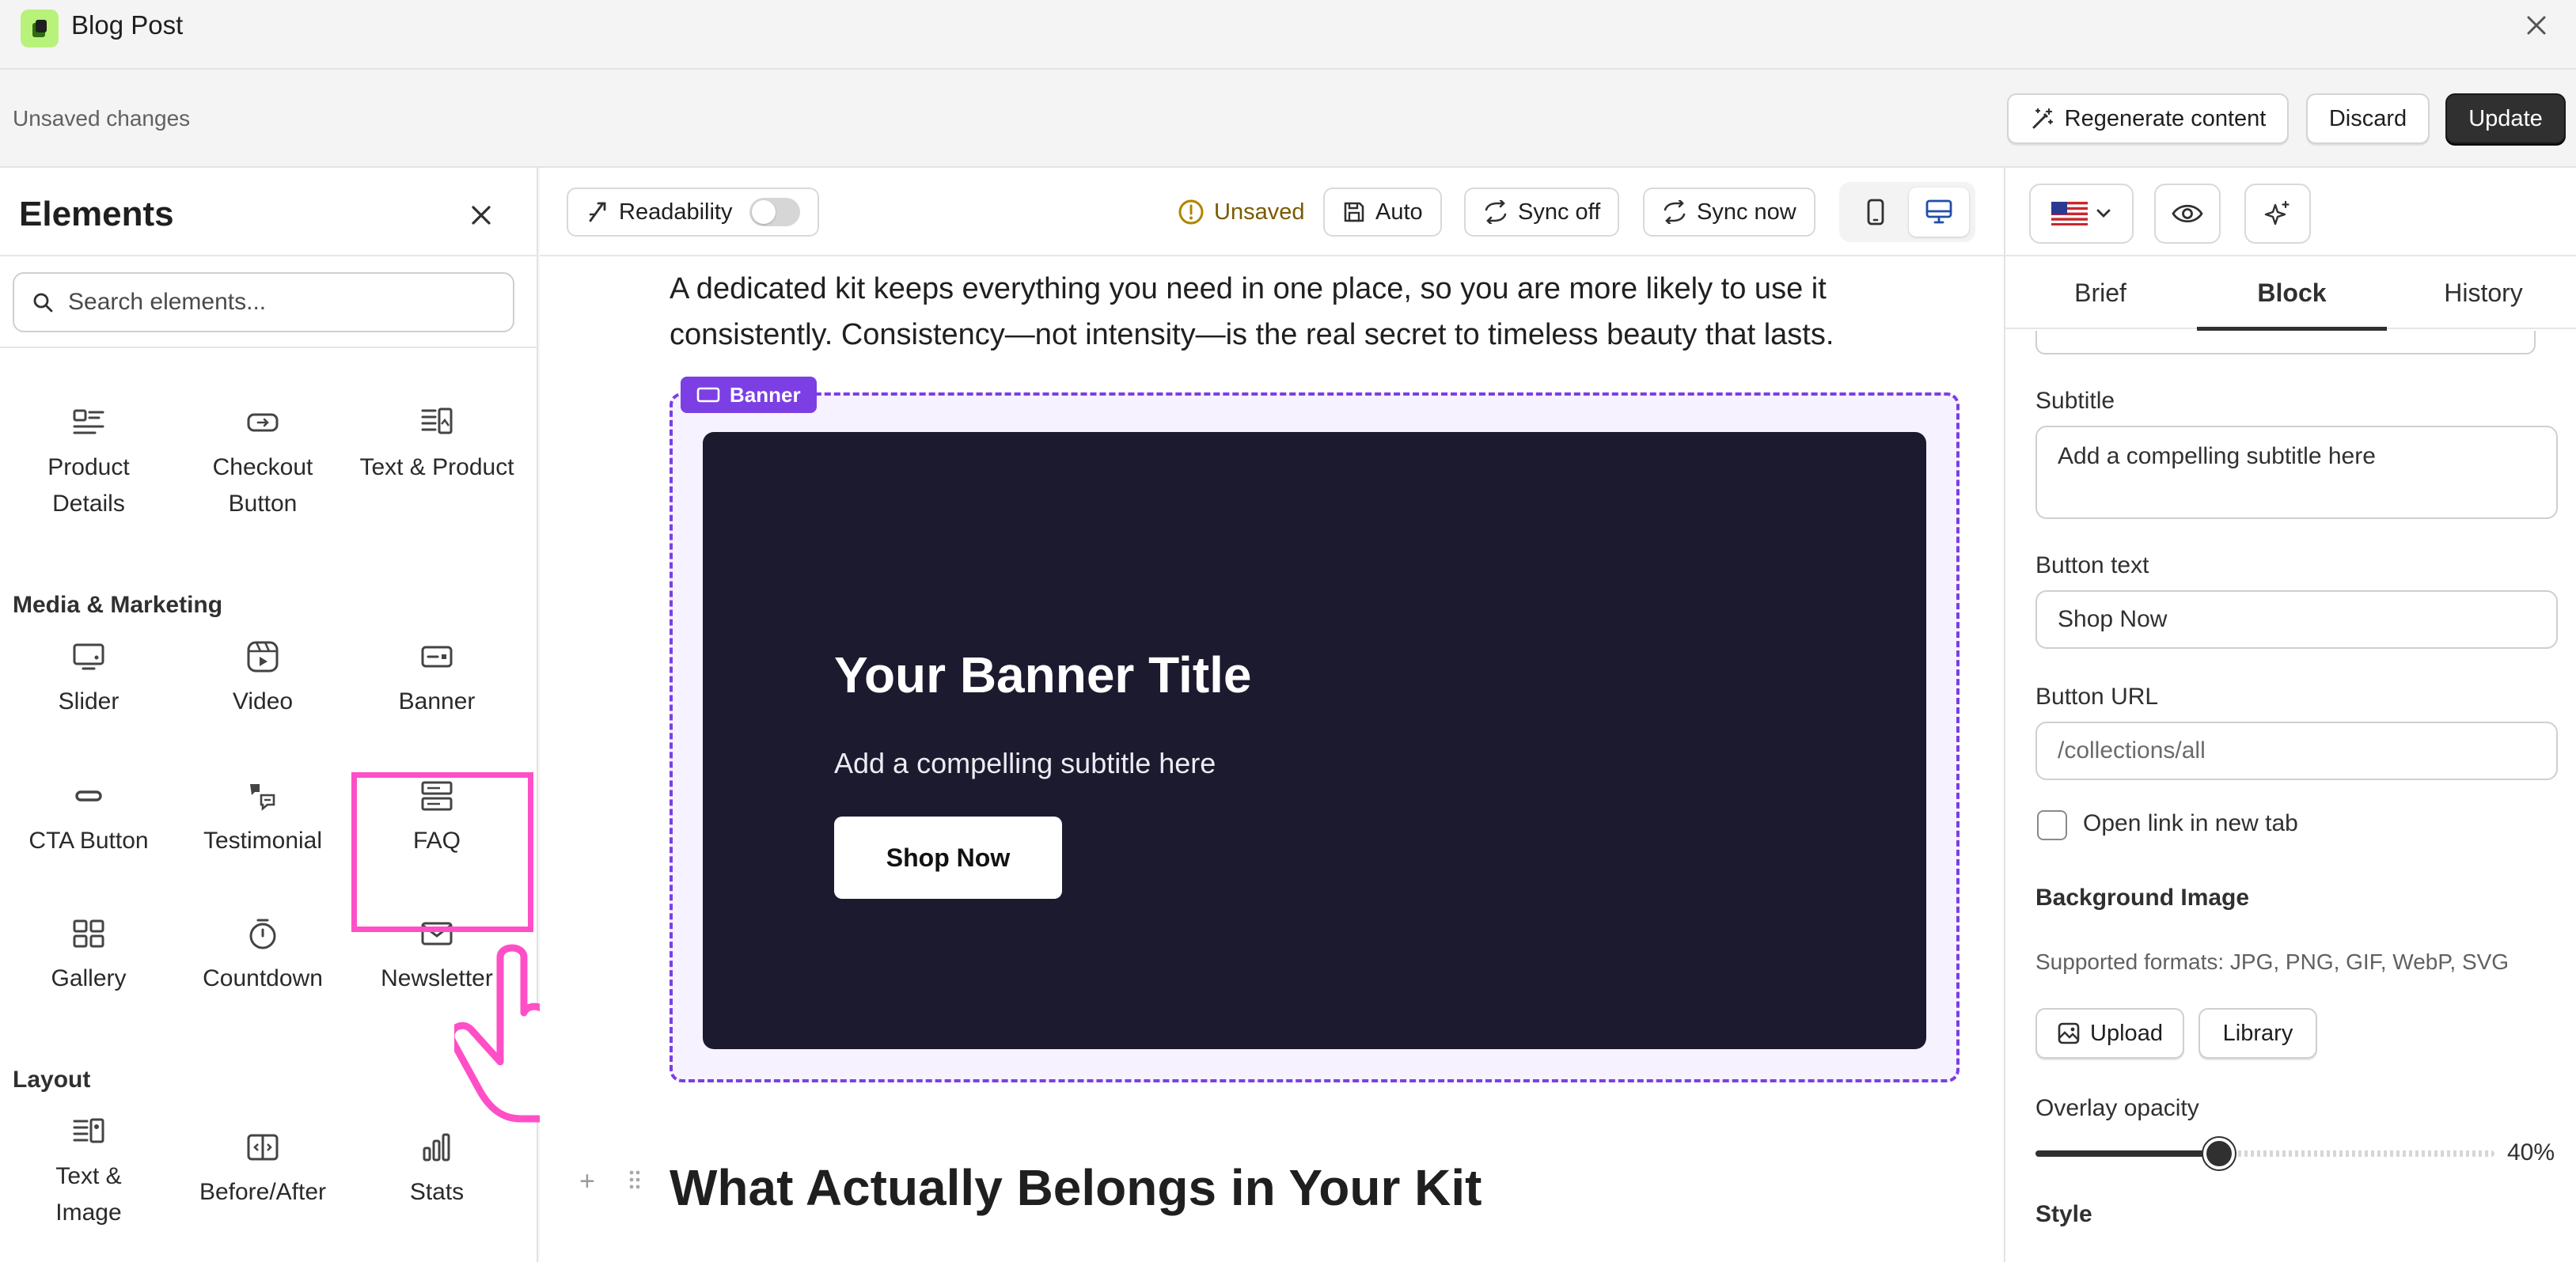  What do you see at coordinates (281, 302) in the screenshot?
I see `search-input` at bounding box center [281, 302].